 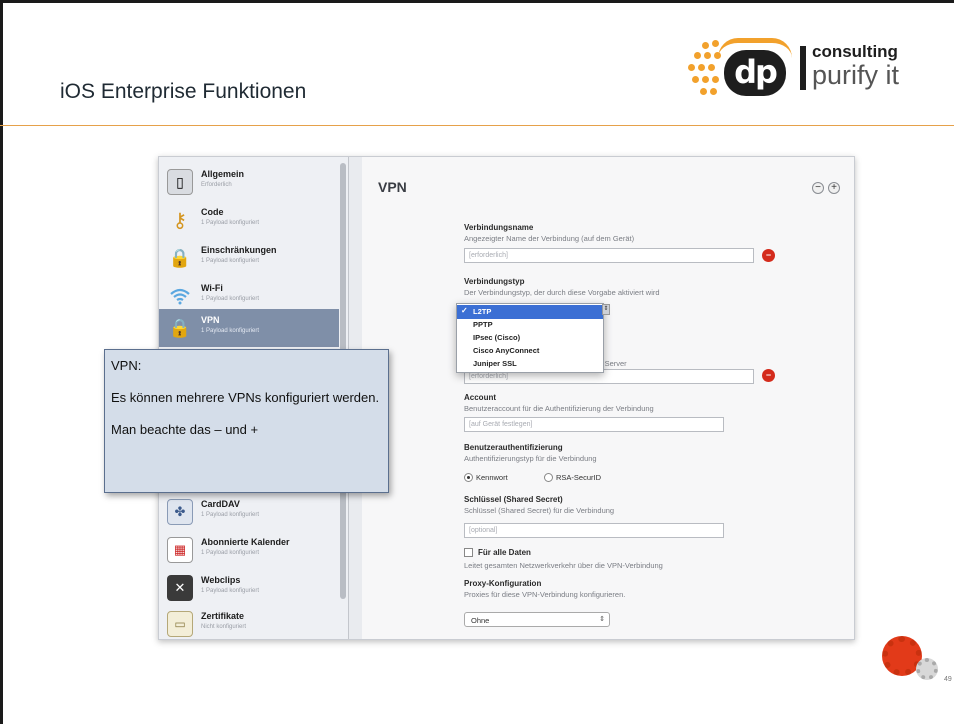 I want to click on calendar-icon: ▦, so click(x=180, y=550).